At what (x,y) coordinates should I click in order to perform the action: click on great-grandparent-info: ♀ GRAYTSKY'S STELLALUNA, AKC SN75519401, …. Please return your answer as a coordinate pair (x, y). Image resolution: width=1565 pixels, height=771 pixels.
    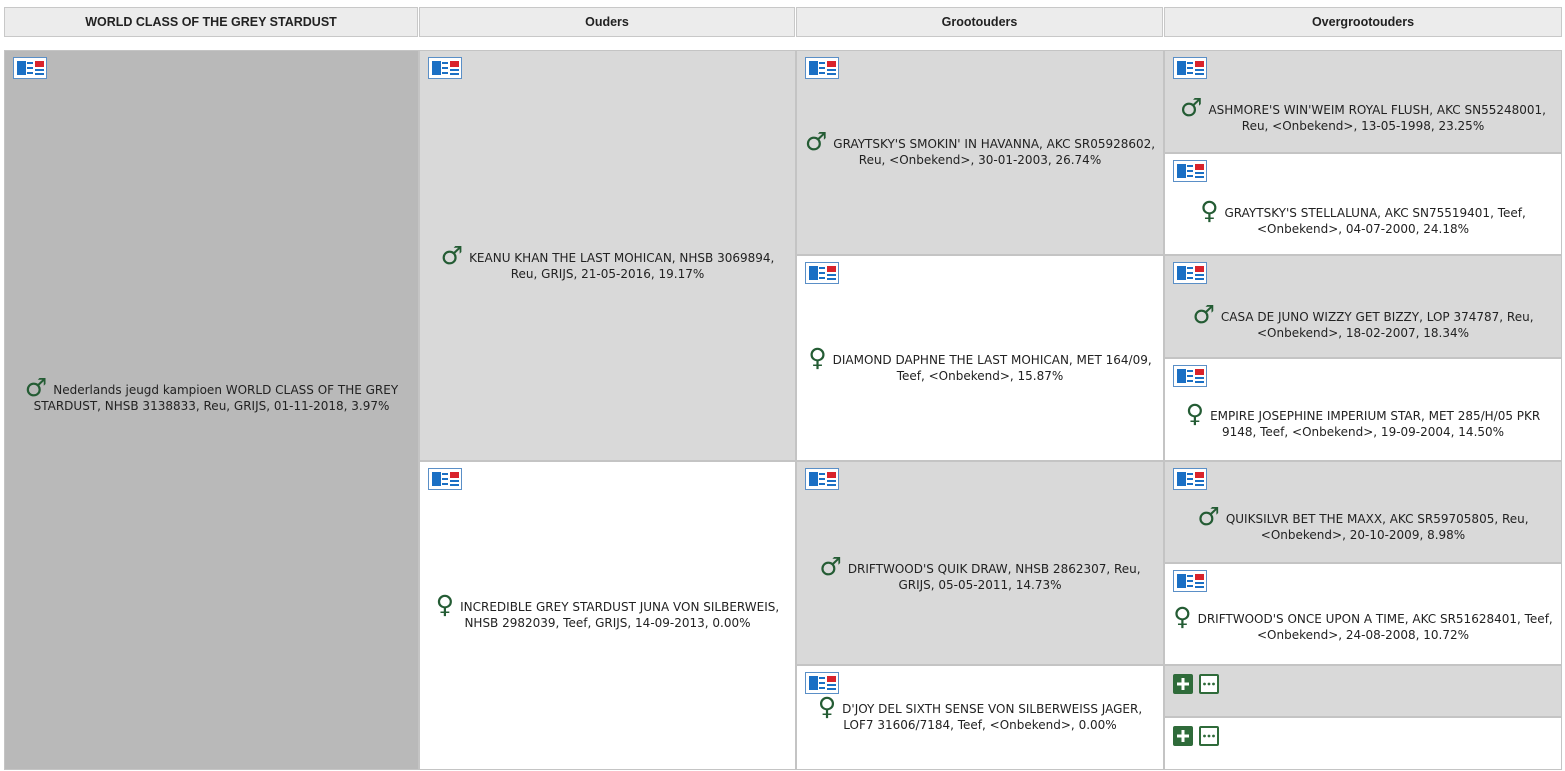
    Looking at the image, I should click on (1363, 217).